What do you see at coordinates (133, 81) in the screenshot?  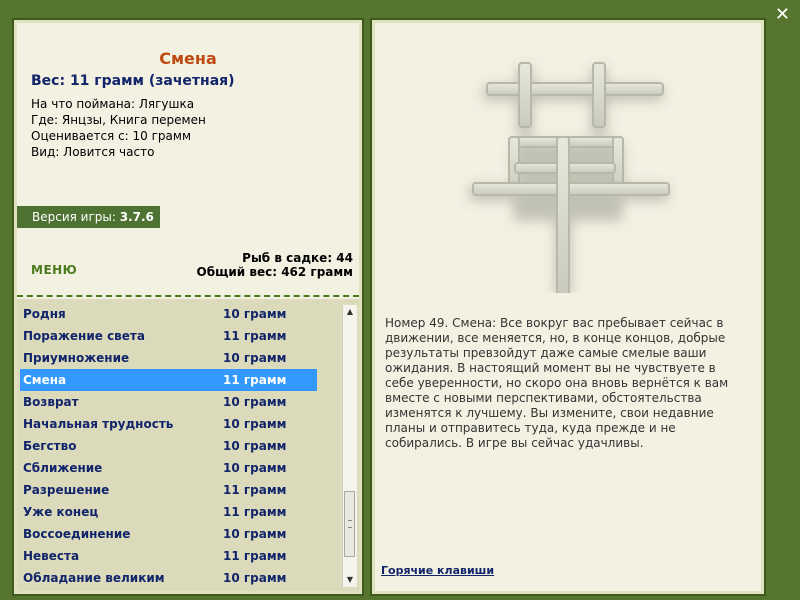 I see `fish-weight: Вес: 11 грамм (зачетная)` at bounding box center [133, 81].